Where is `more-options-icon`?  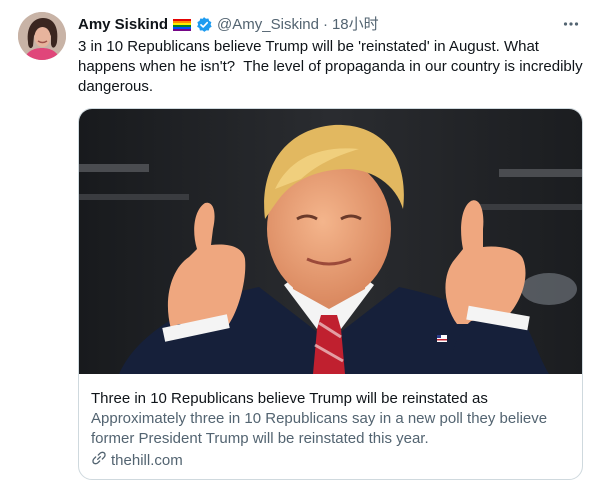
more-options-icon is located at coordinates (571, 24).